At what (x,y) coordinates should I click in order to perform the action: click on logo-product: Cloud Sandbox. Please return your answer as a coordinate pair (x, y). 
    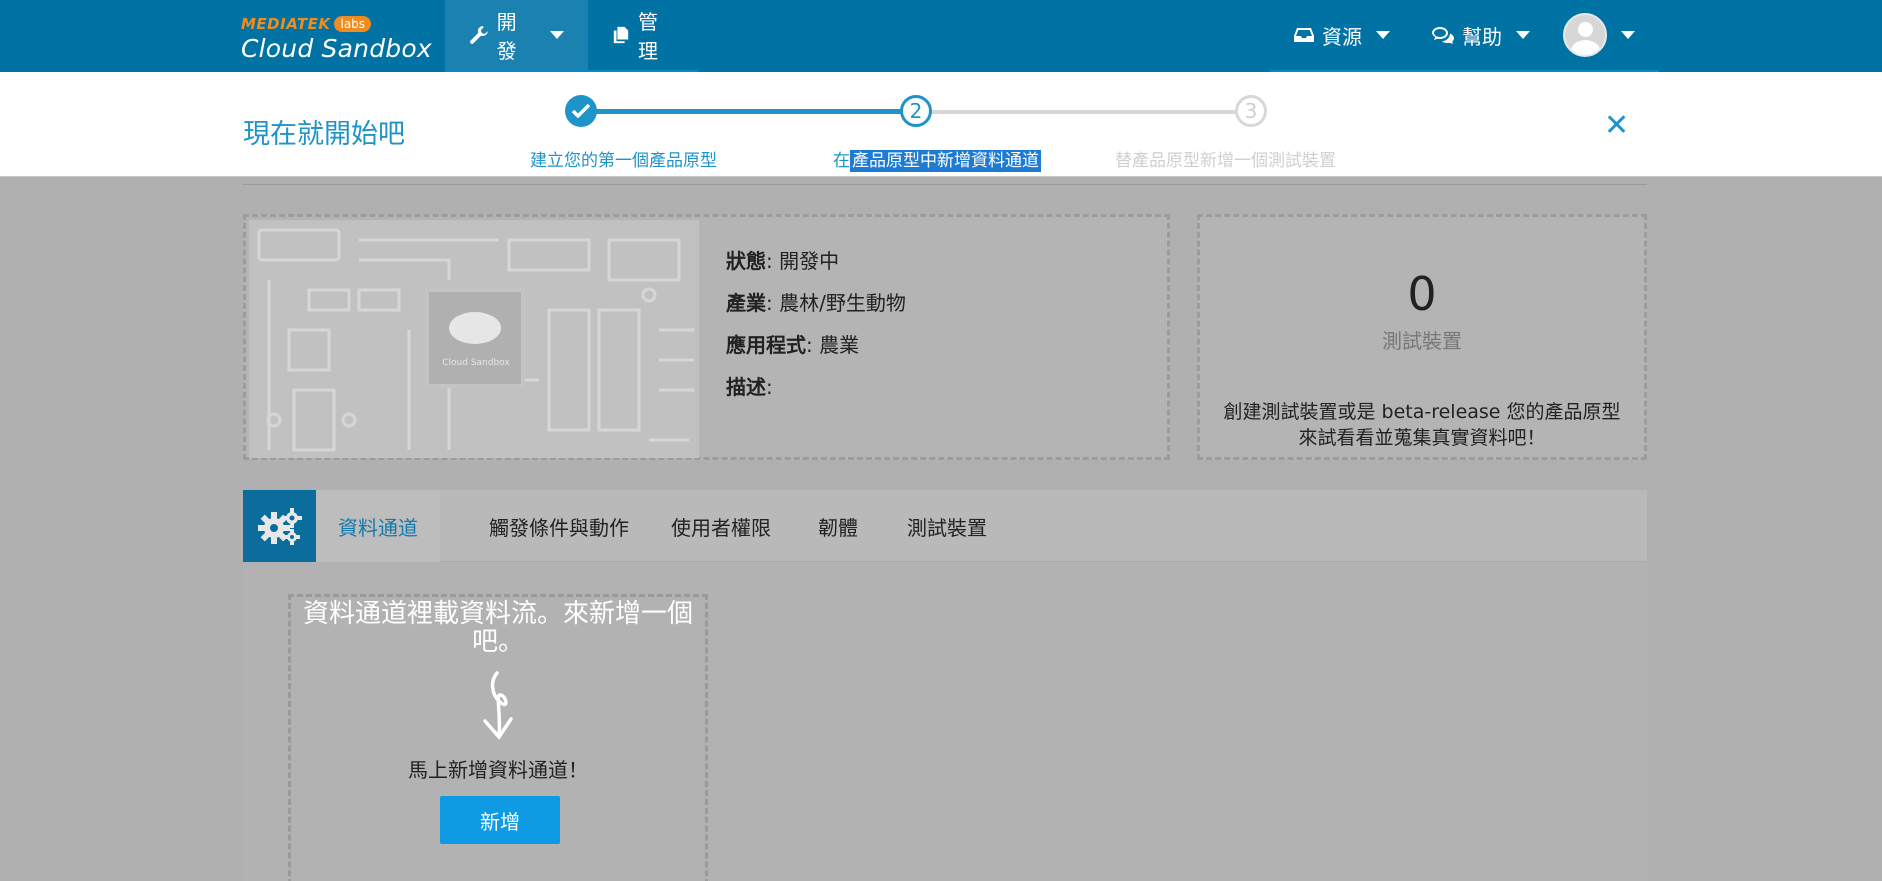
    Looking at the image, I should click on (336, 48).